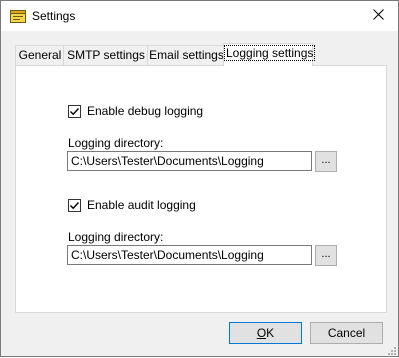 This screenshot has height=358, width=399. I want to click on resize-grip-icon, so click(391, 349).